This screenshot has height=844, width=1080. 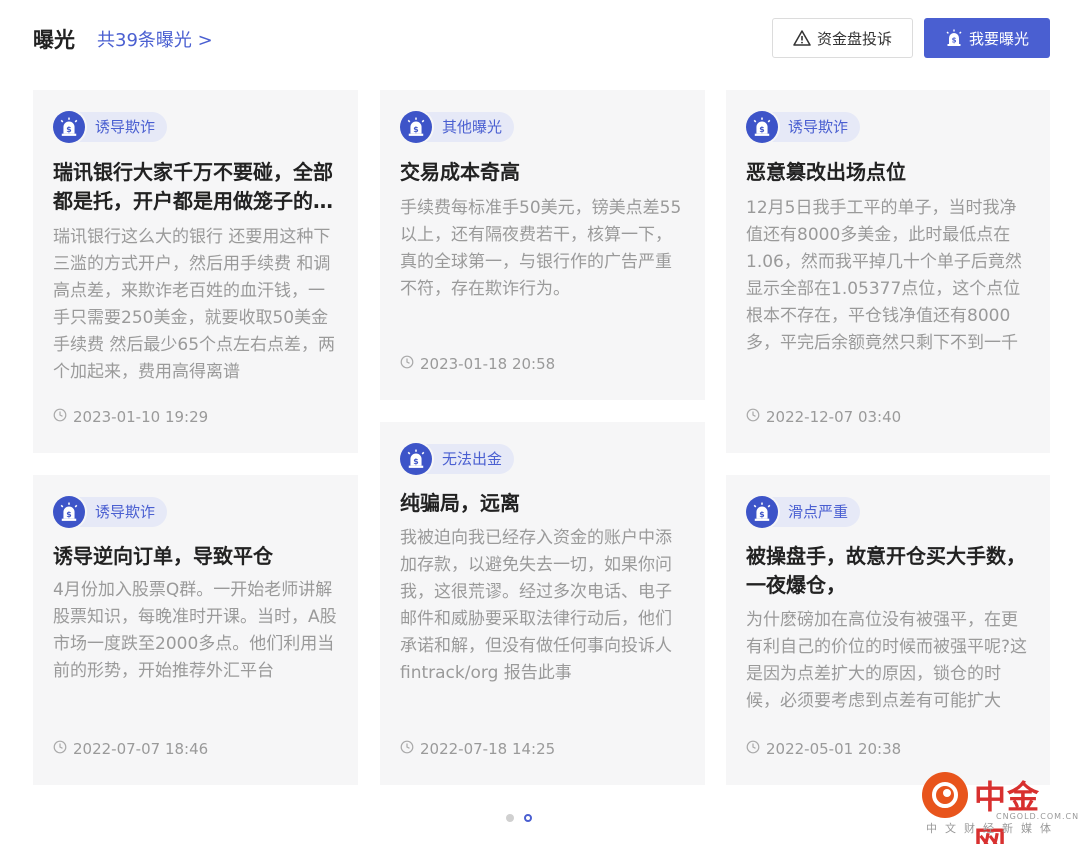 What do you see at coordinates (519, 818) in the screenshot?
I see `pagination-dots` at bounding box center [519, 818].